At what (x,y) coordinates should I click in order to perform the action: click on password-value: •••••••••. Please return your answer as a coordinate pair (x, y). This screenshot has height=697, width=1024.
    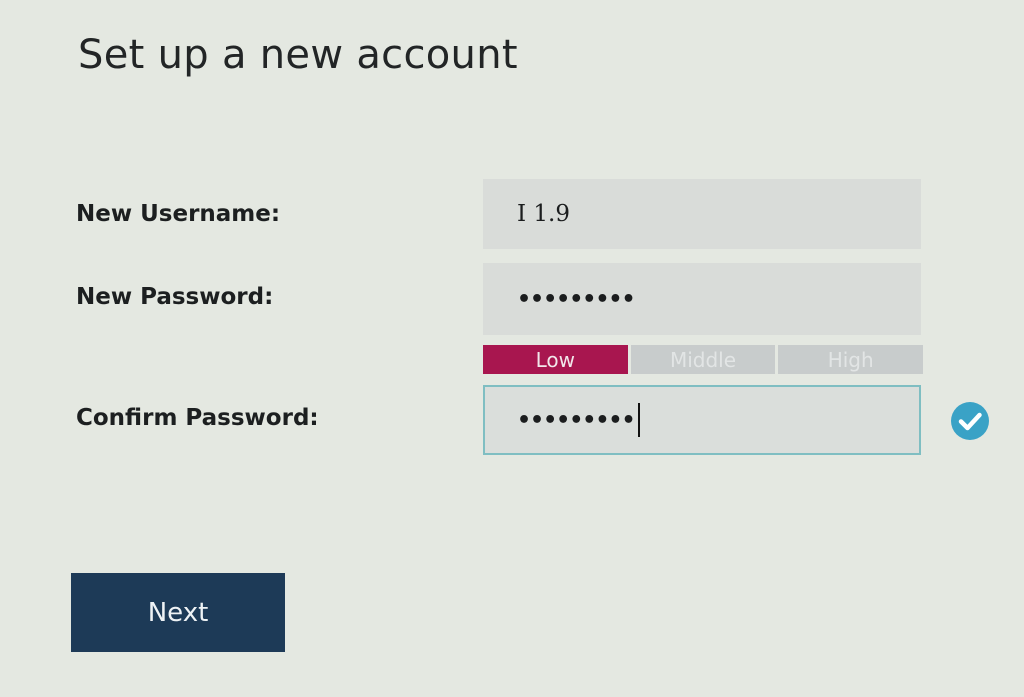
    Looking at the image, I should click on (576, 299).